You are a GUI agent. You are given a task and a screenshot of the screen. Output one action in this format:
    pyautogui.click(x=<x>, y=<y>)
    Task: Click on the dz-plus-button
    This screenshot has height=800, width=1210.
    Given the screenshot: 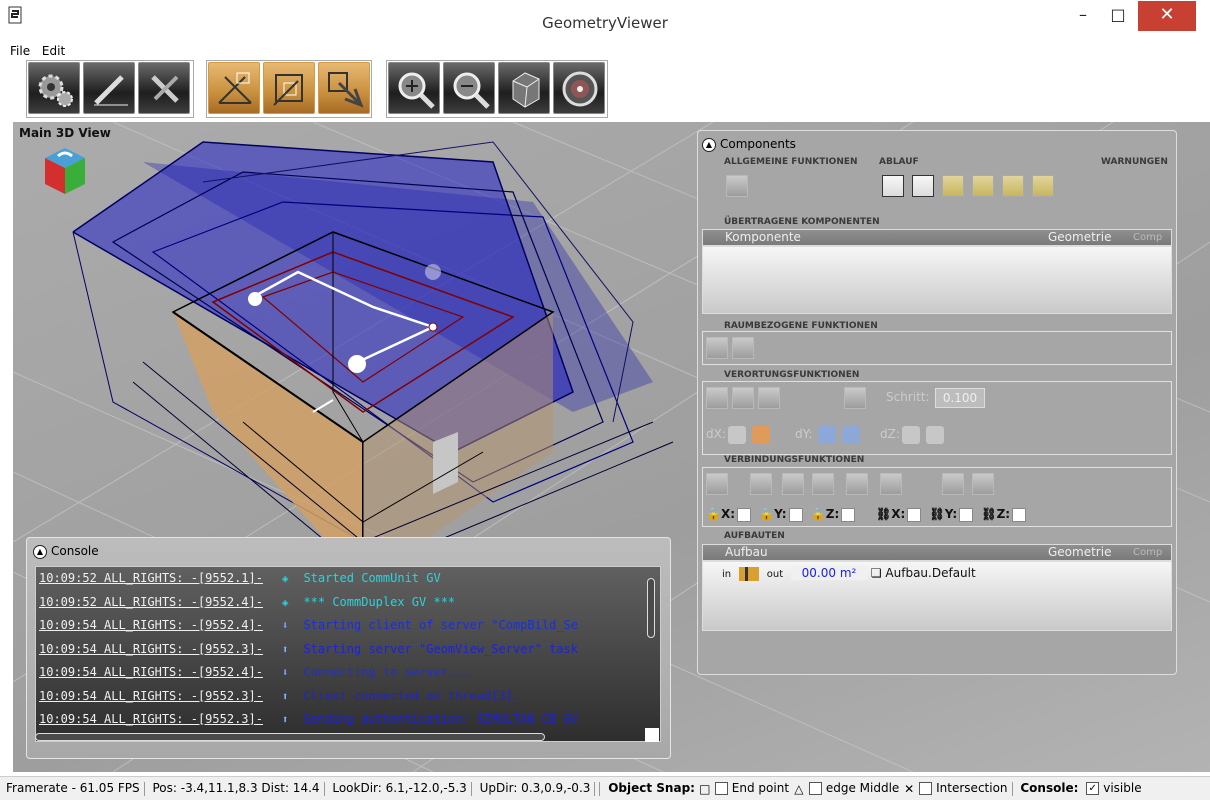 What is the action you would take?
    pyautogui.click(x=935, y=435)
    